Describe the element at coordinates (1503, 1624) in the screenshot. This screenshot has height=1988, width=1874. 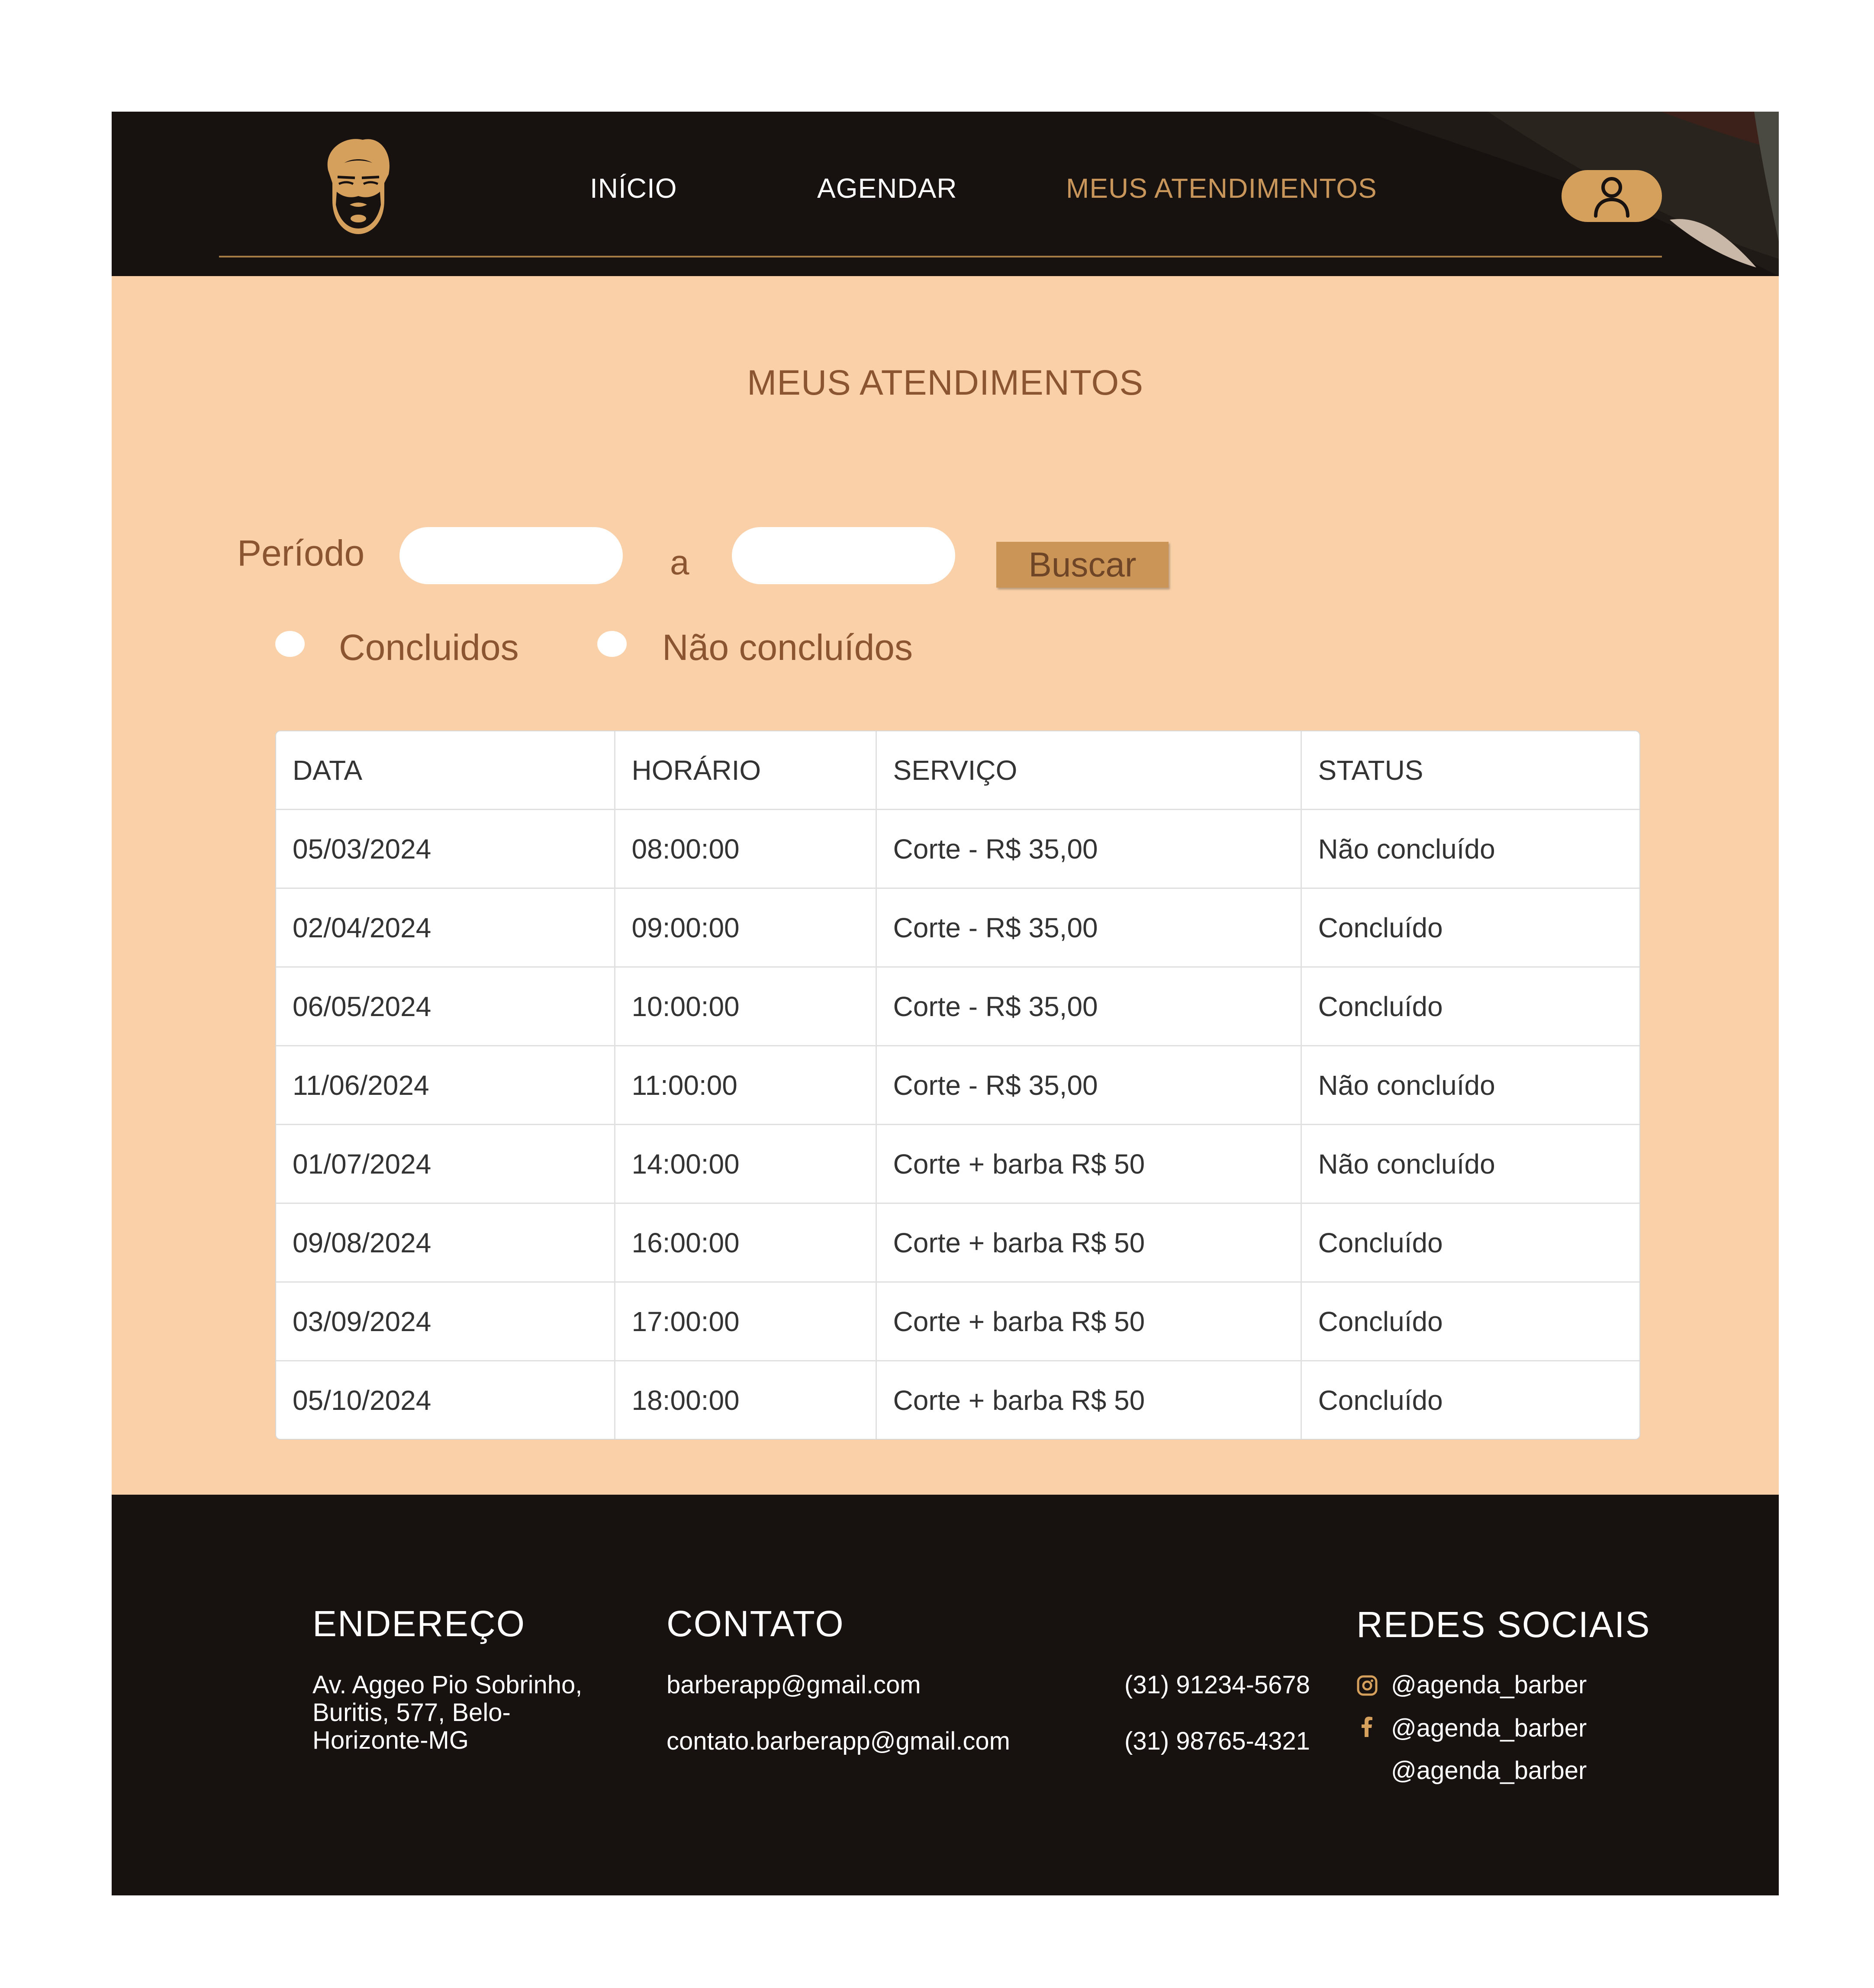
I see `social-heading: REDES SOCIAIS` at that location.